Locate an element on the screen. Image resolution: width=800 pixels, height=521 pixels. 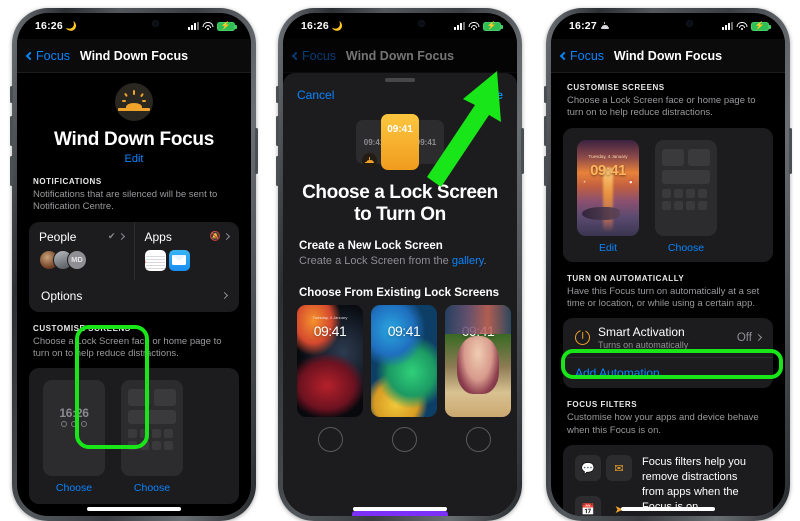
stack-card-center: 09:41 is located at coordinates (400, 142).